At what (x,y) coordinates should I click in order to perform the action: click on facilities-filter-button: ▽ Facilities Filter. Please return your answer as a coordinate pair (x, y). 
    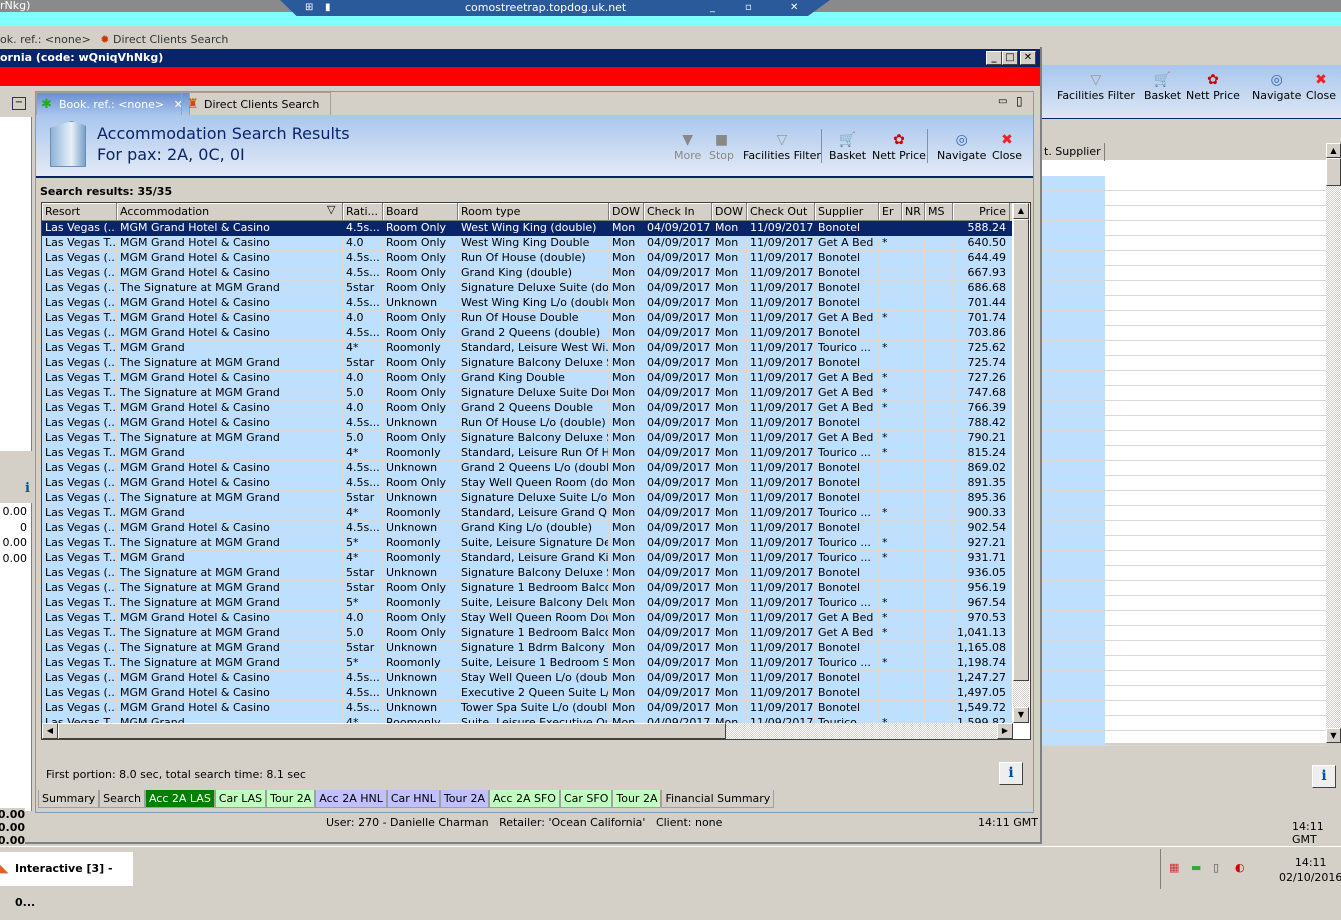
    Looking at the image, I should click on (782, 146).